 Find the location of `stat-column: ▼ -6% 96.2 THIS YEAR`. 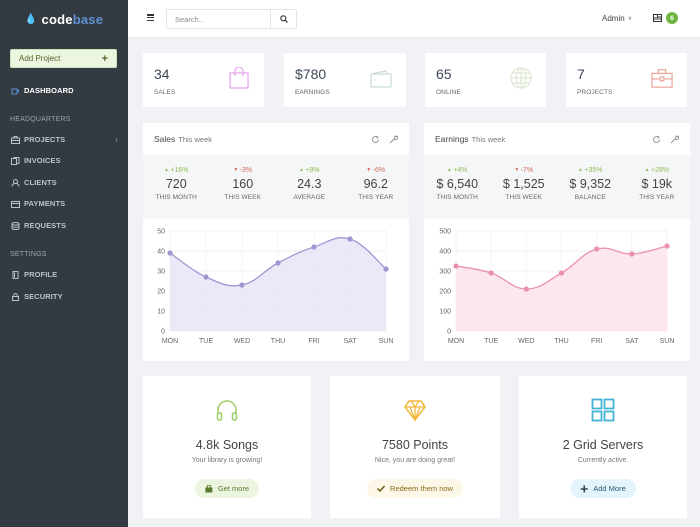

stat-column: ▼ -6% 96.2 THIS YEAR is located at coordinates (376, 187).